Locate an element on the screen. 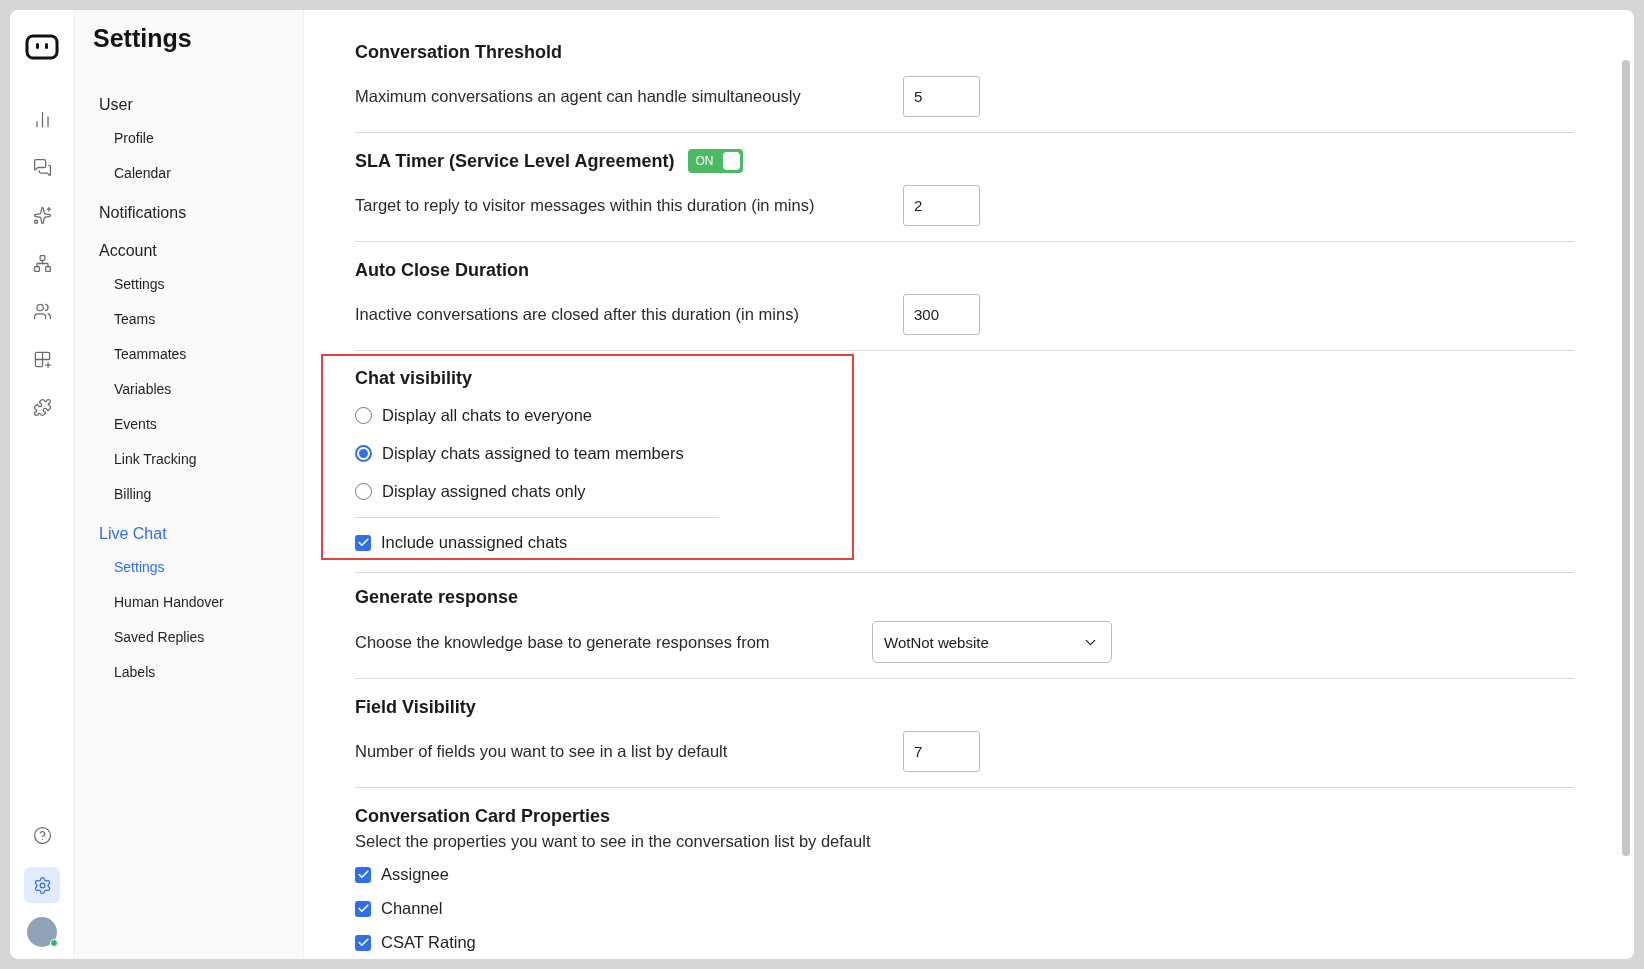 The height and width of the screenshot is (969, 1644). setting-description: Inactive conversations are closed after this duration (in mins) is located at coordinates (577, 314).